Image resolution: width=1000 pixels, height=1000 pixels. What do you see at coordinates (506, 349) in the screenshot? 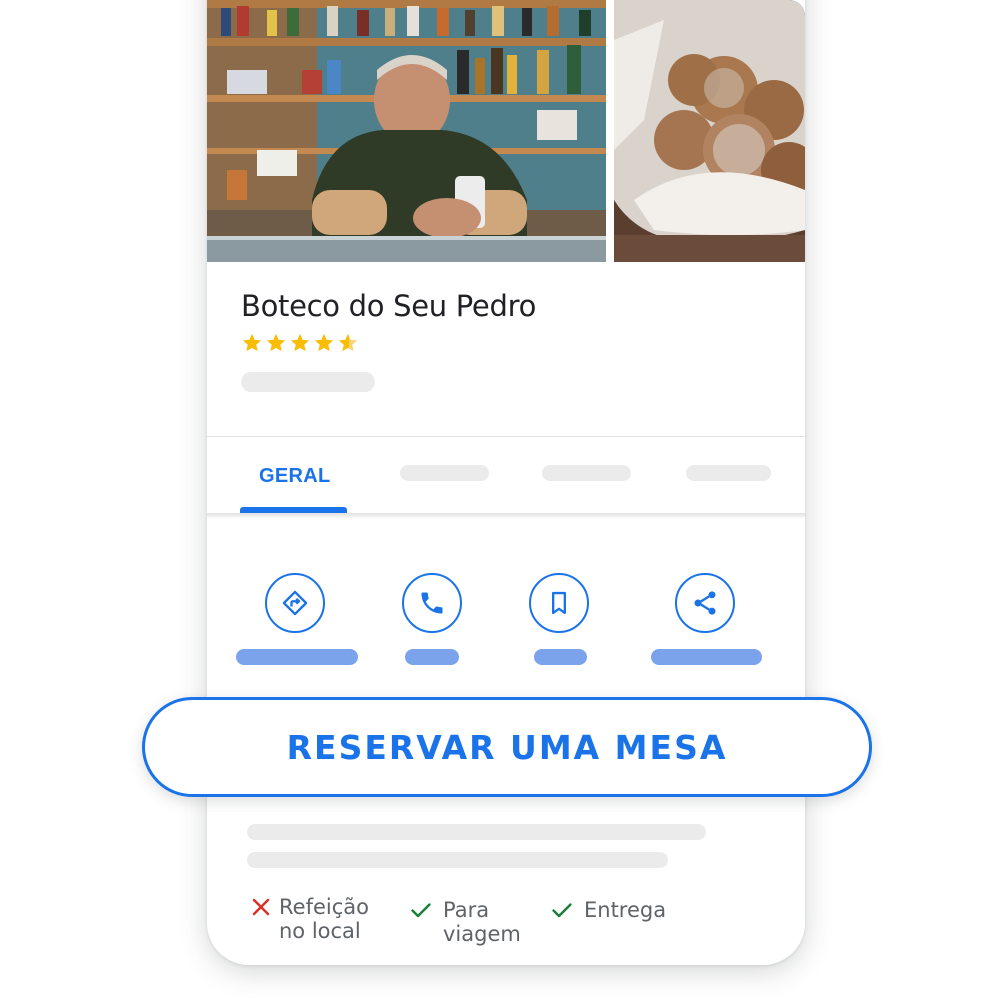
I see `place-info: Boteco do Seu Pedro` at bounding box center [506, 349].